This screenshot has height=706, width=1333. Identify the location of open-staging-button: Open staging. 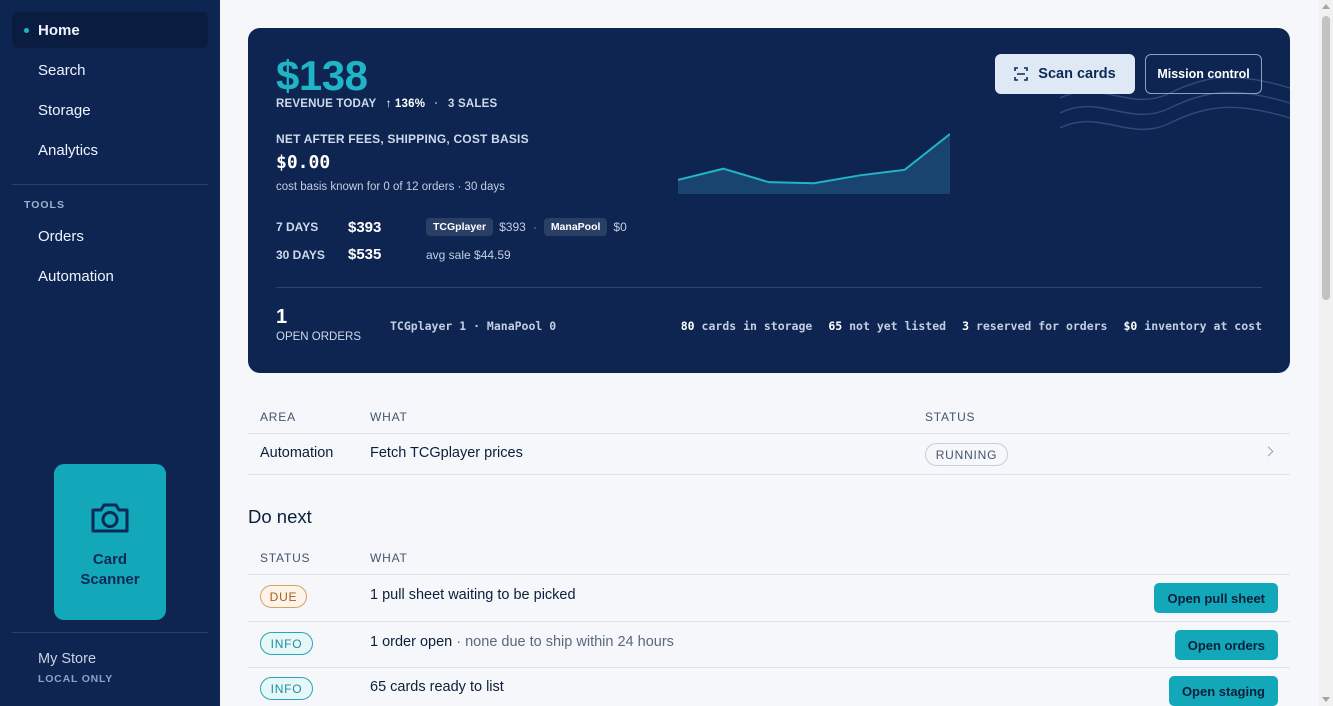
(1223, 691).